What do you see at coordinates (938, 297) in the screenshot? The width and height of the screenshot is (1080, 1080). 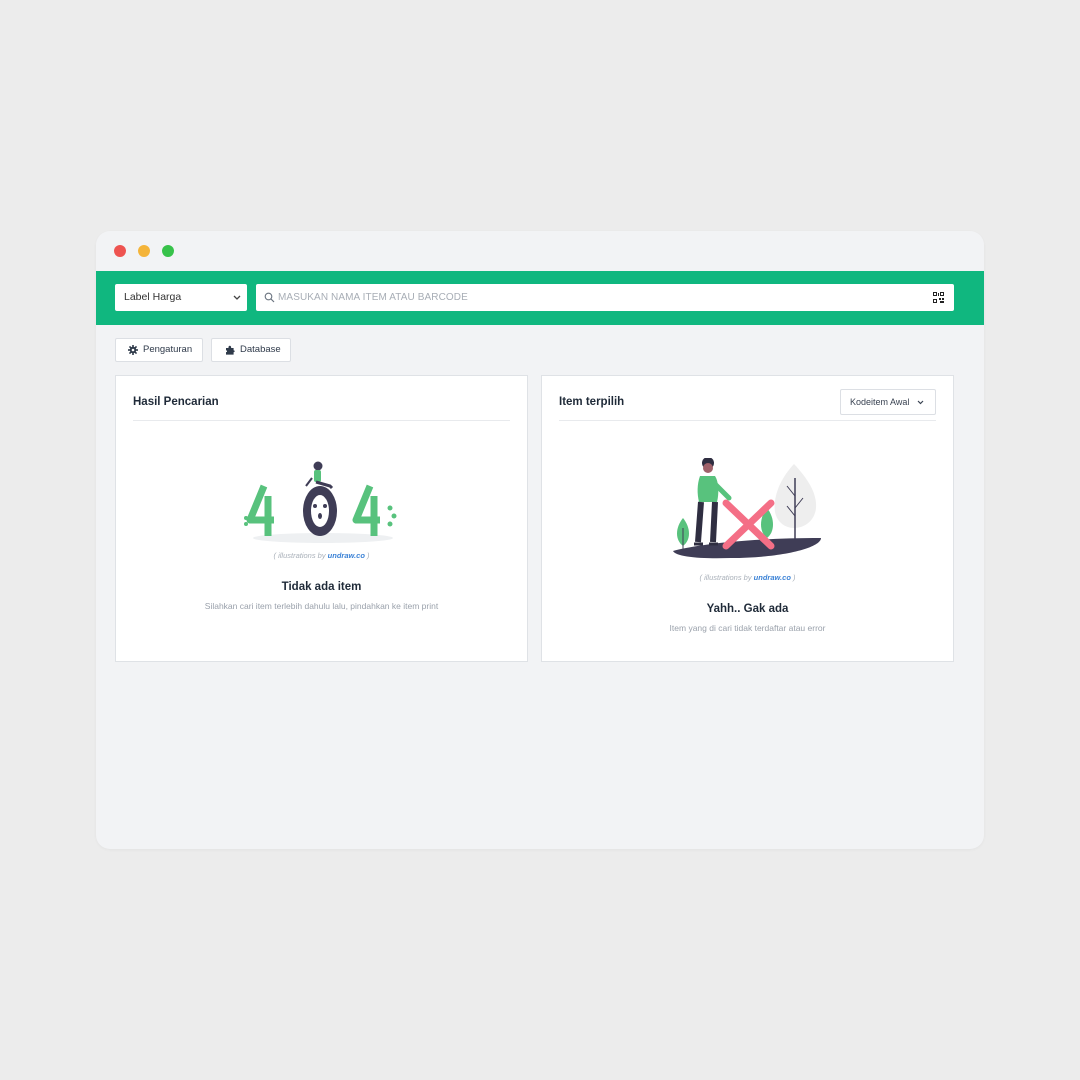 I see `qr-code-icon` at bounding box center [938, 297].